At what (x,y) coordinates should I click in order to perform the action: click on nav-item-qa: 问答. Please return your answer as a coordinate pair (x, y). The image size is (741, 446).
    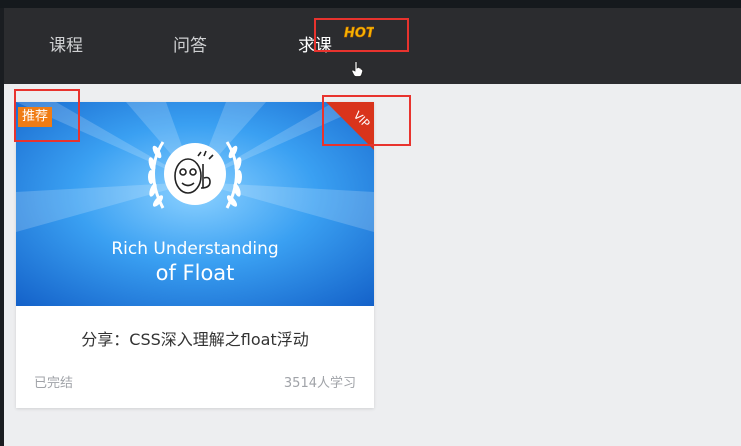
    Looking at the image, I should click on (190, 46).